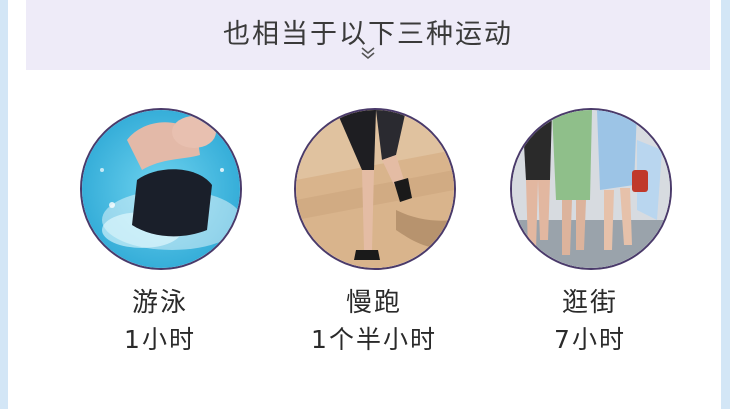 This screenshot has width=730, height=409. What do you see at coordinates (591, 189) in the screenshot?
I see `shopping-walk-photo` at bounding box center [591, 189].